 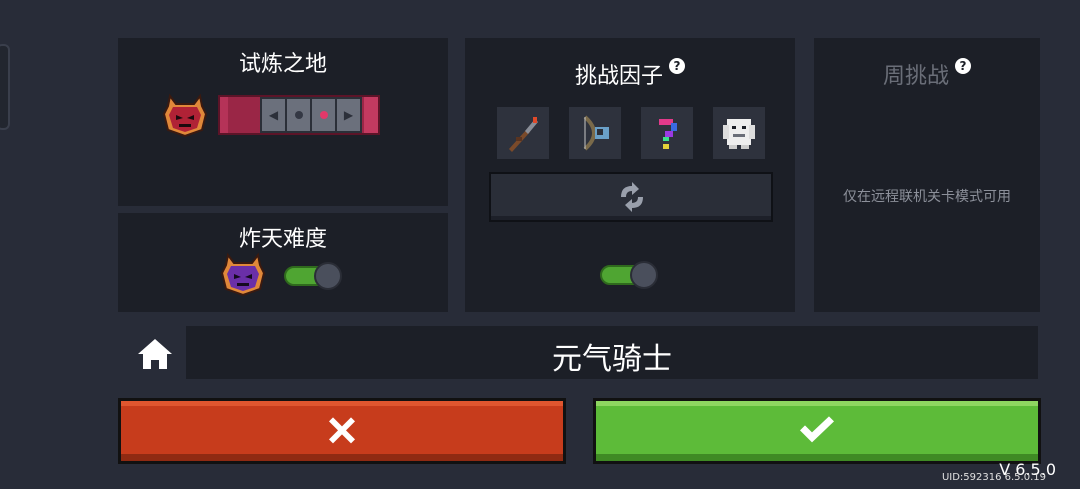 What do you see at coordinates (927, 175) in the screenshot?
I see `weekly-challenge-panel: 周挑战? 仅在远程联机关卡模式可用` at bounding box center [927, 175].